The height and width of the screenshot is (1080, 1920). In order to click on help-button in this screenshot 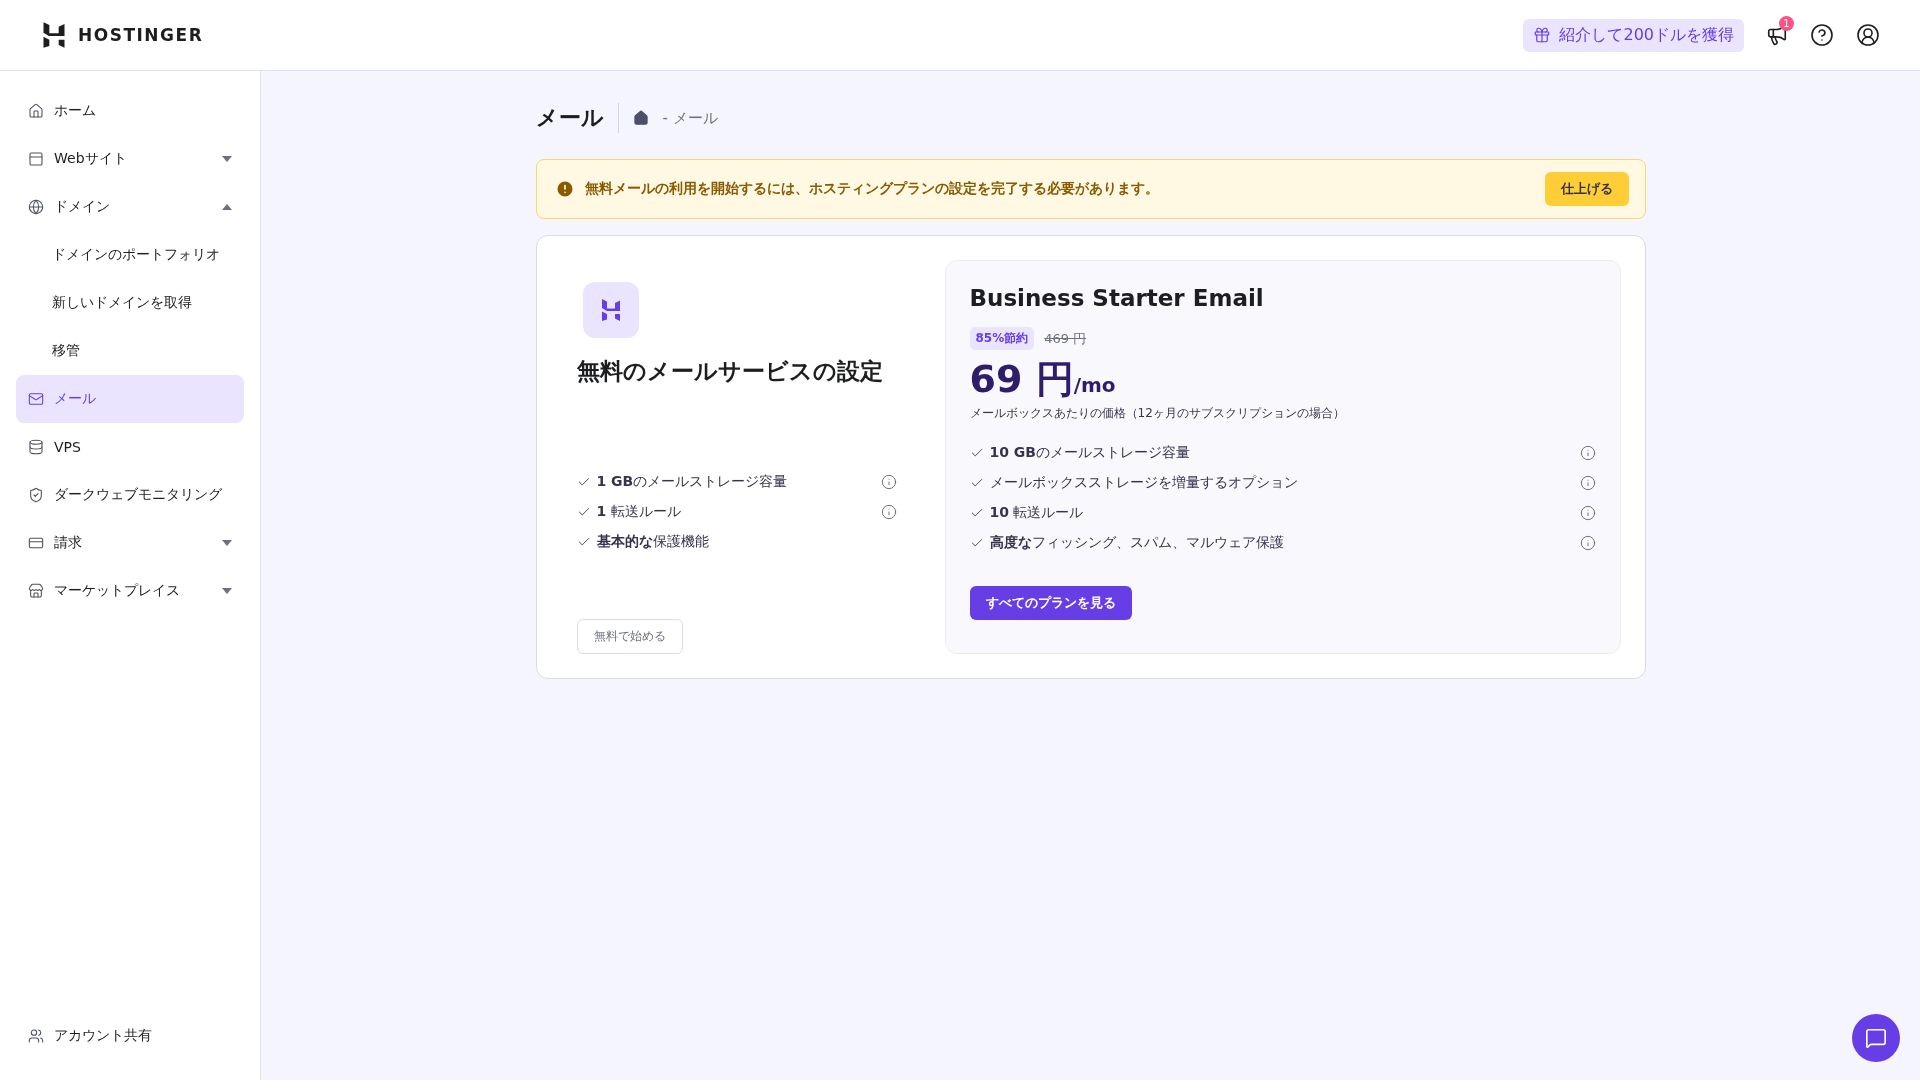, I will do `click(1822, 35)`.